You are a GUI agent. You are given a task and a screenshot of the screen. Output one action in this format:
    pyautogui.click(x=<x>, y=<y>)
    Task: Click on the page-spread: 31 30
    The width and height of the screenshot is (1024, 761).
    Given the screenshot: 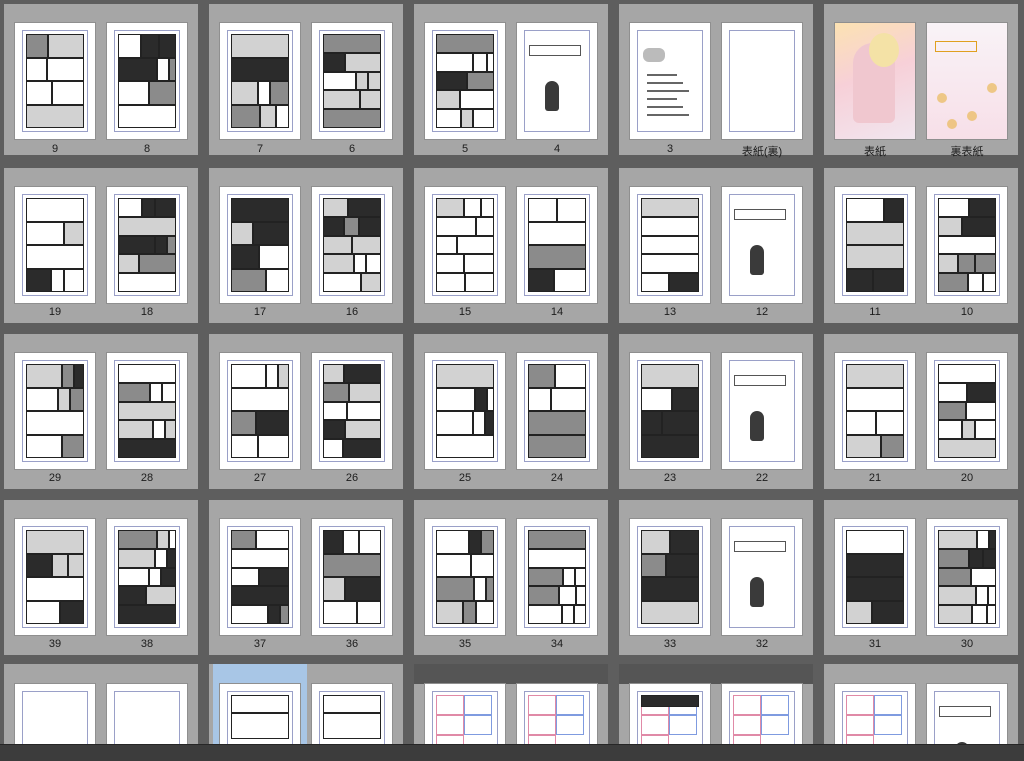 What is the action you would take?
    pyautogui.click(x=921, y=577)
    